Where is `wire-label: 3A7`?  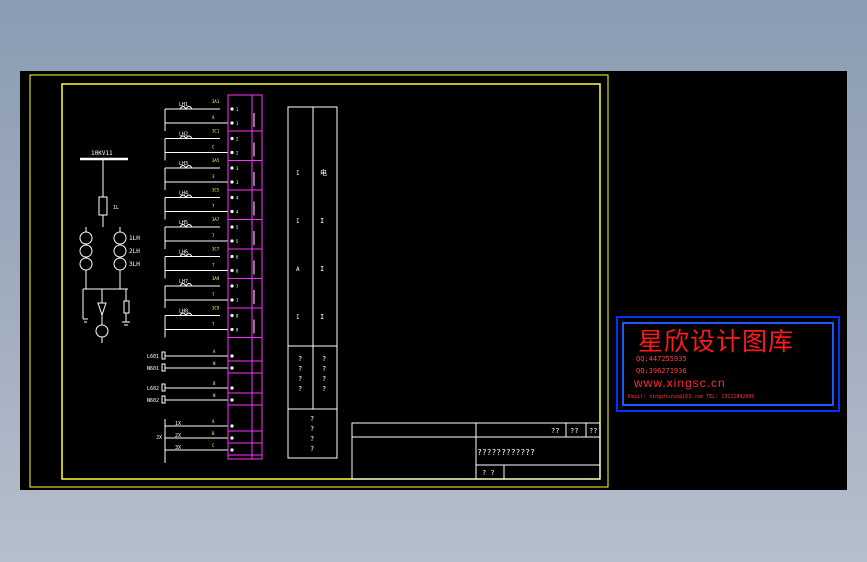
wire-label: 3A7 is located at coordinates (216, 219).